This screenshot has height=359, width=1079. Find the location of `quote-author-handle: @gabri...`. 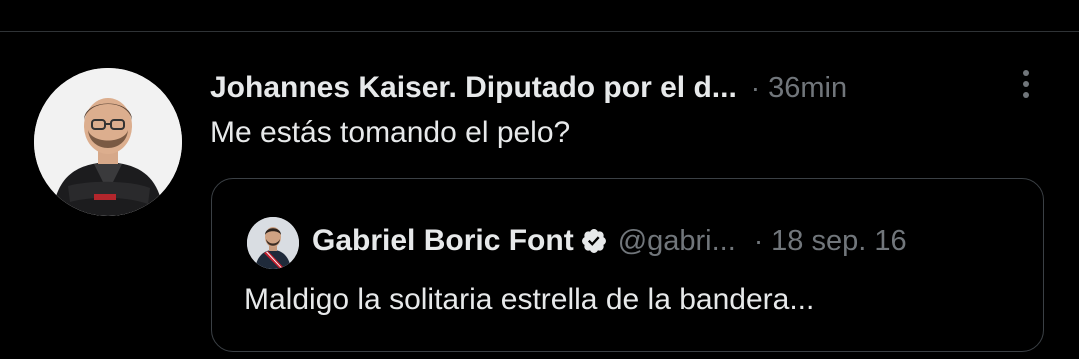

quote-author-handle: @gabri... is located at coordinates (677, 241).